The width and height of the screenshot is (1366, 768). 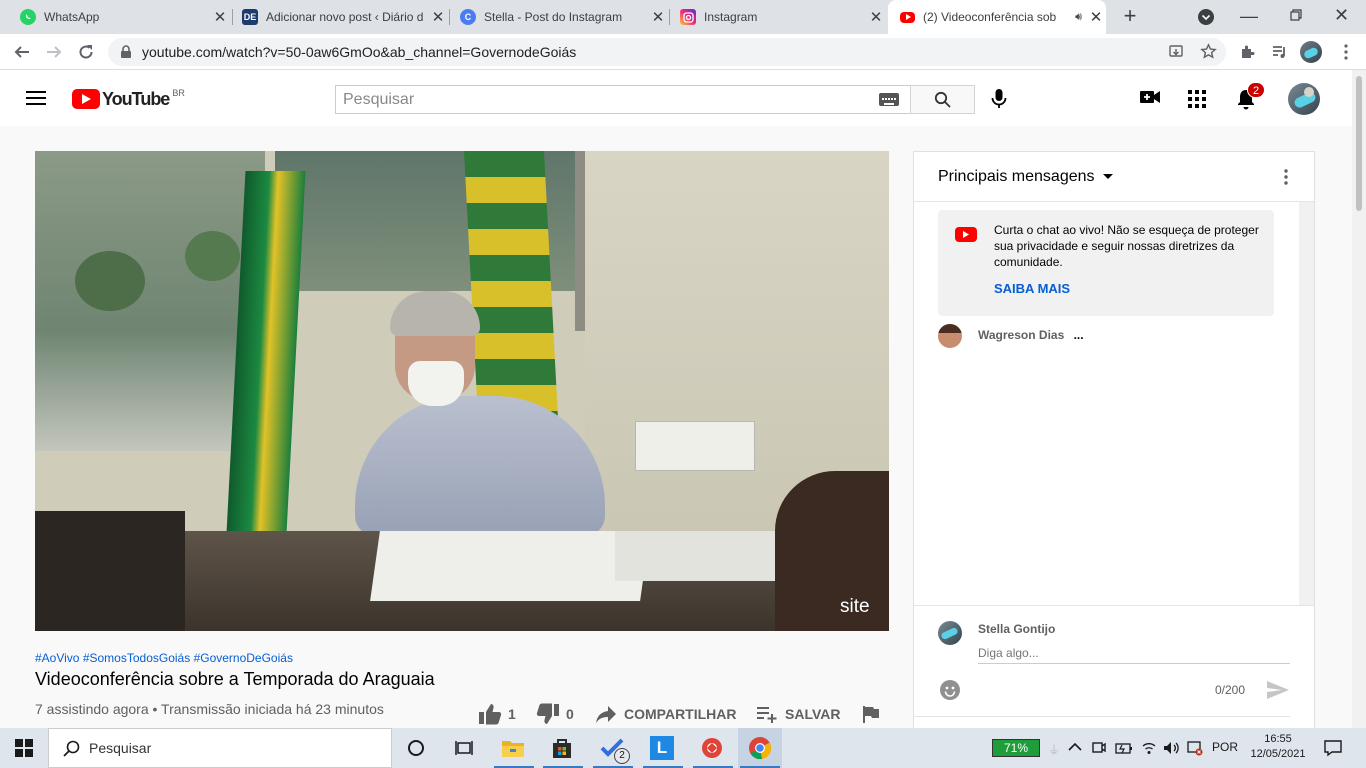 I want to click on minimize-button: —, so click(x=1249, y=16).